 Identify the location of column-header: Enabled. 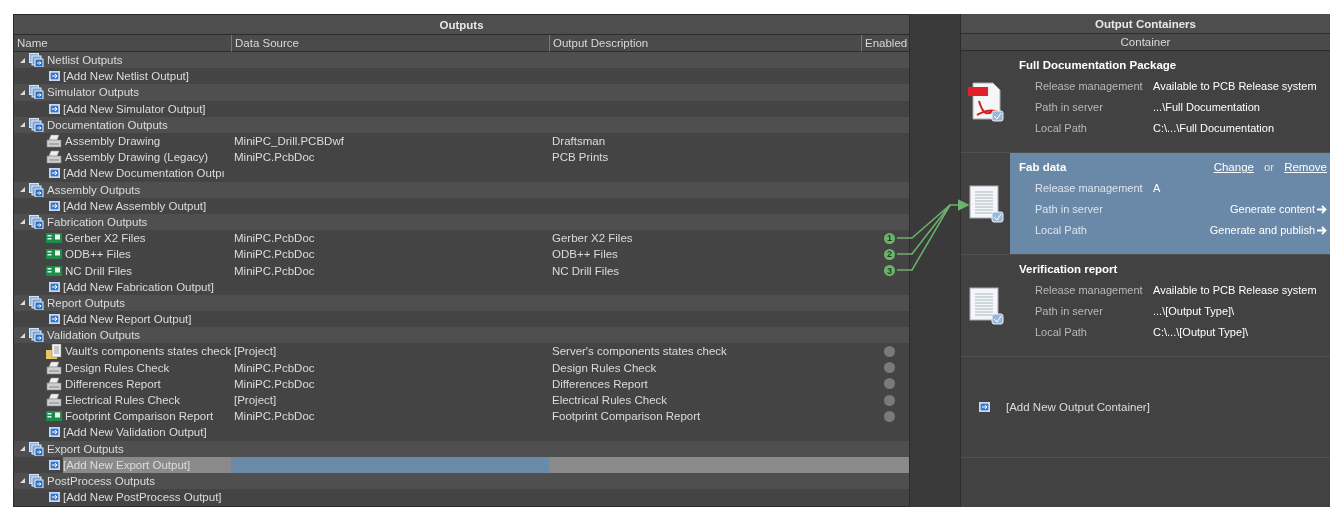
(885, 43).